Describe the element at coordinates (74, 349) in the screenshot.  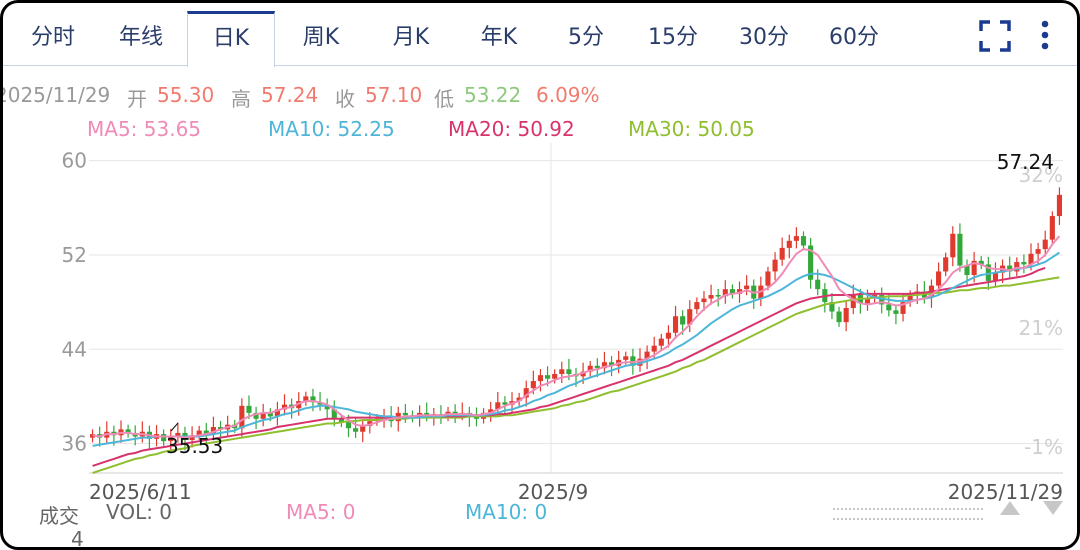
I see `y-tick-label: 44` at that location.